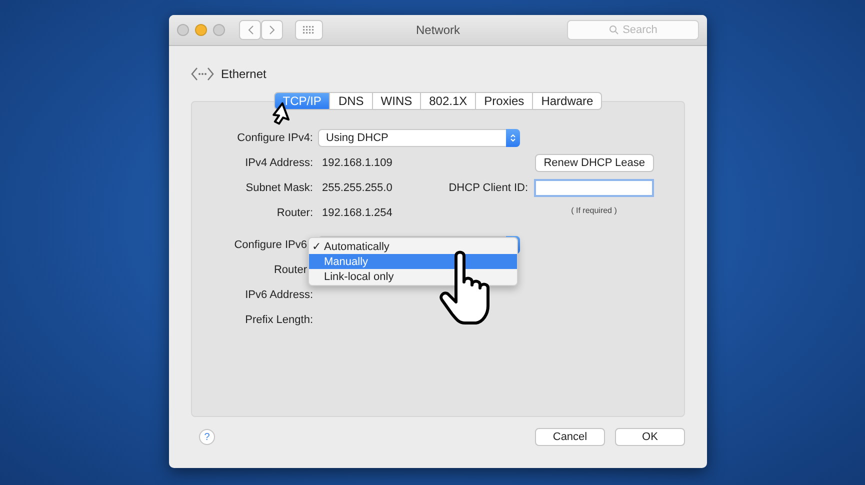  Describe the element at coordinates (274, 138) in the screenshot. I see `field-label: Configure IPv4:` at that location.